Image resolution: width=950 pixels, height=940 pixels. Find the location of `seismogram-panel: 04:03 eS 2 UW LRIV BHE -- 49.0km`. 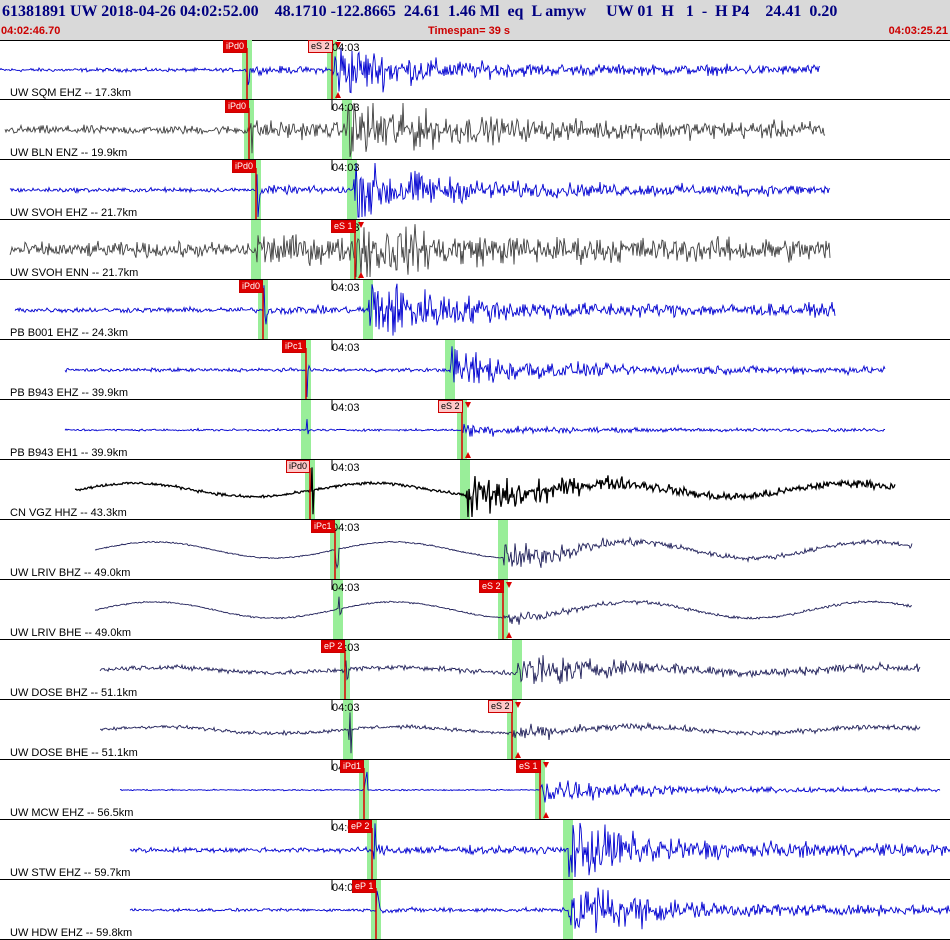

seismogram-panel: 04:03 eS 2 UW LRIV BHE -- 49.0km is located at coordinates (475, 610).